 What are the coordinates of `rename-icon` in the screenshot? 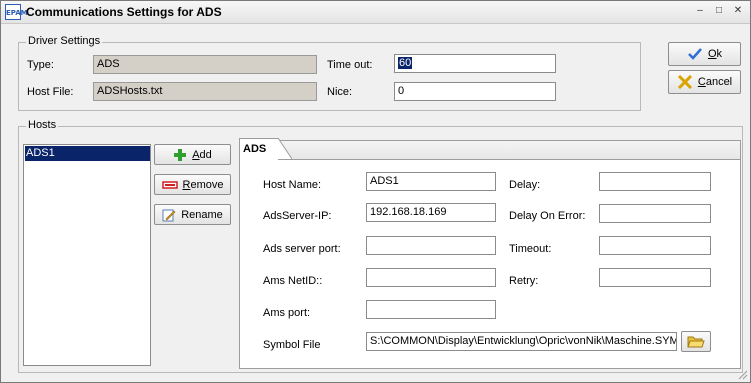 It's located at (169, 215).